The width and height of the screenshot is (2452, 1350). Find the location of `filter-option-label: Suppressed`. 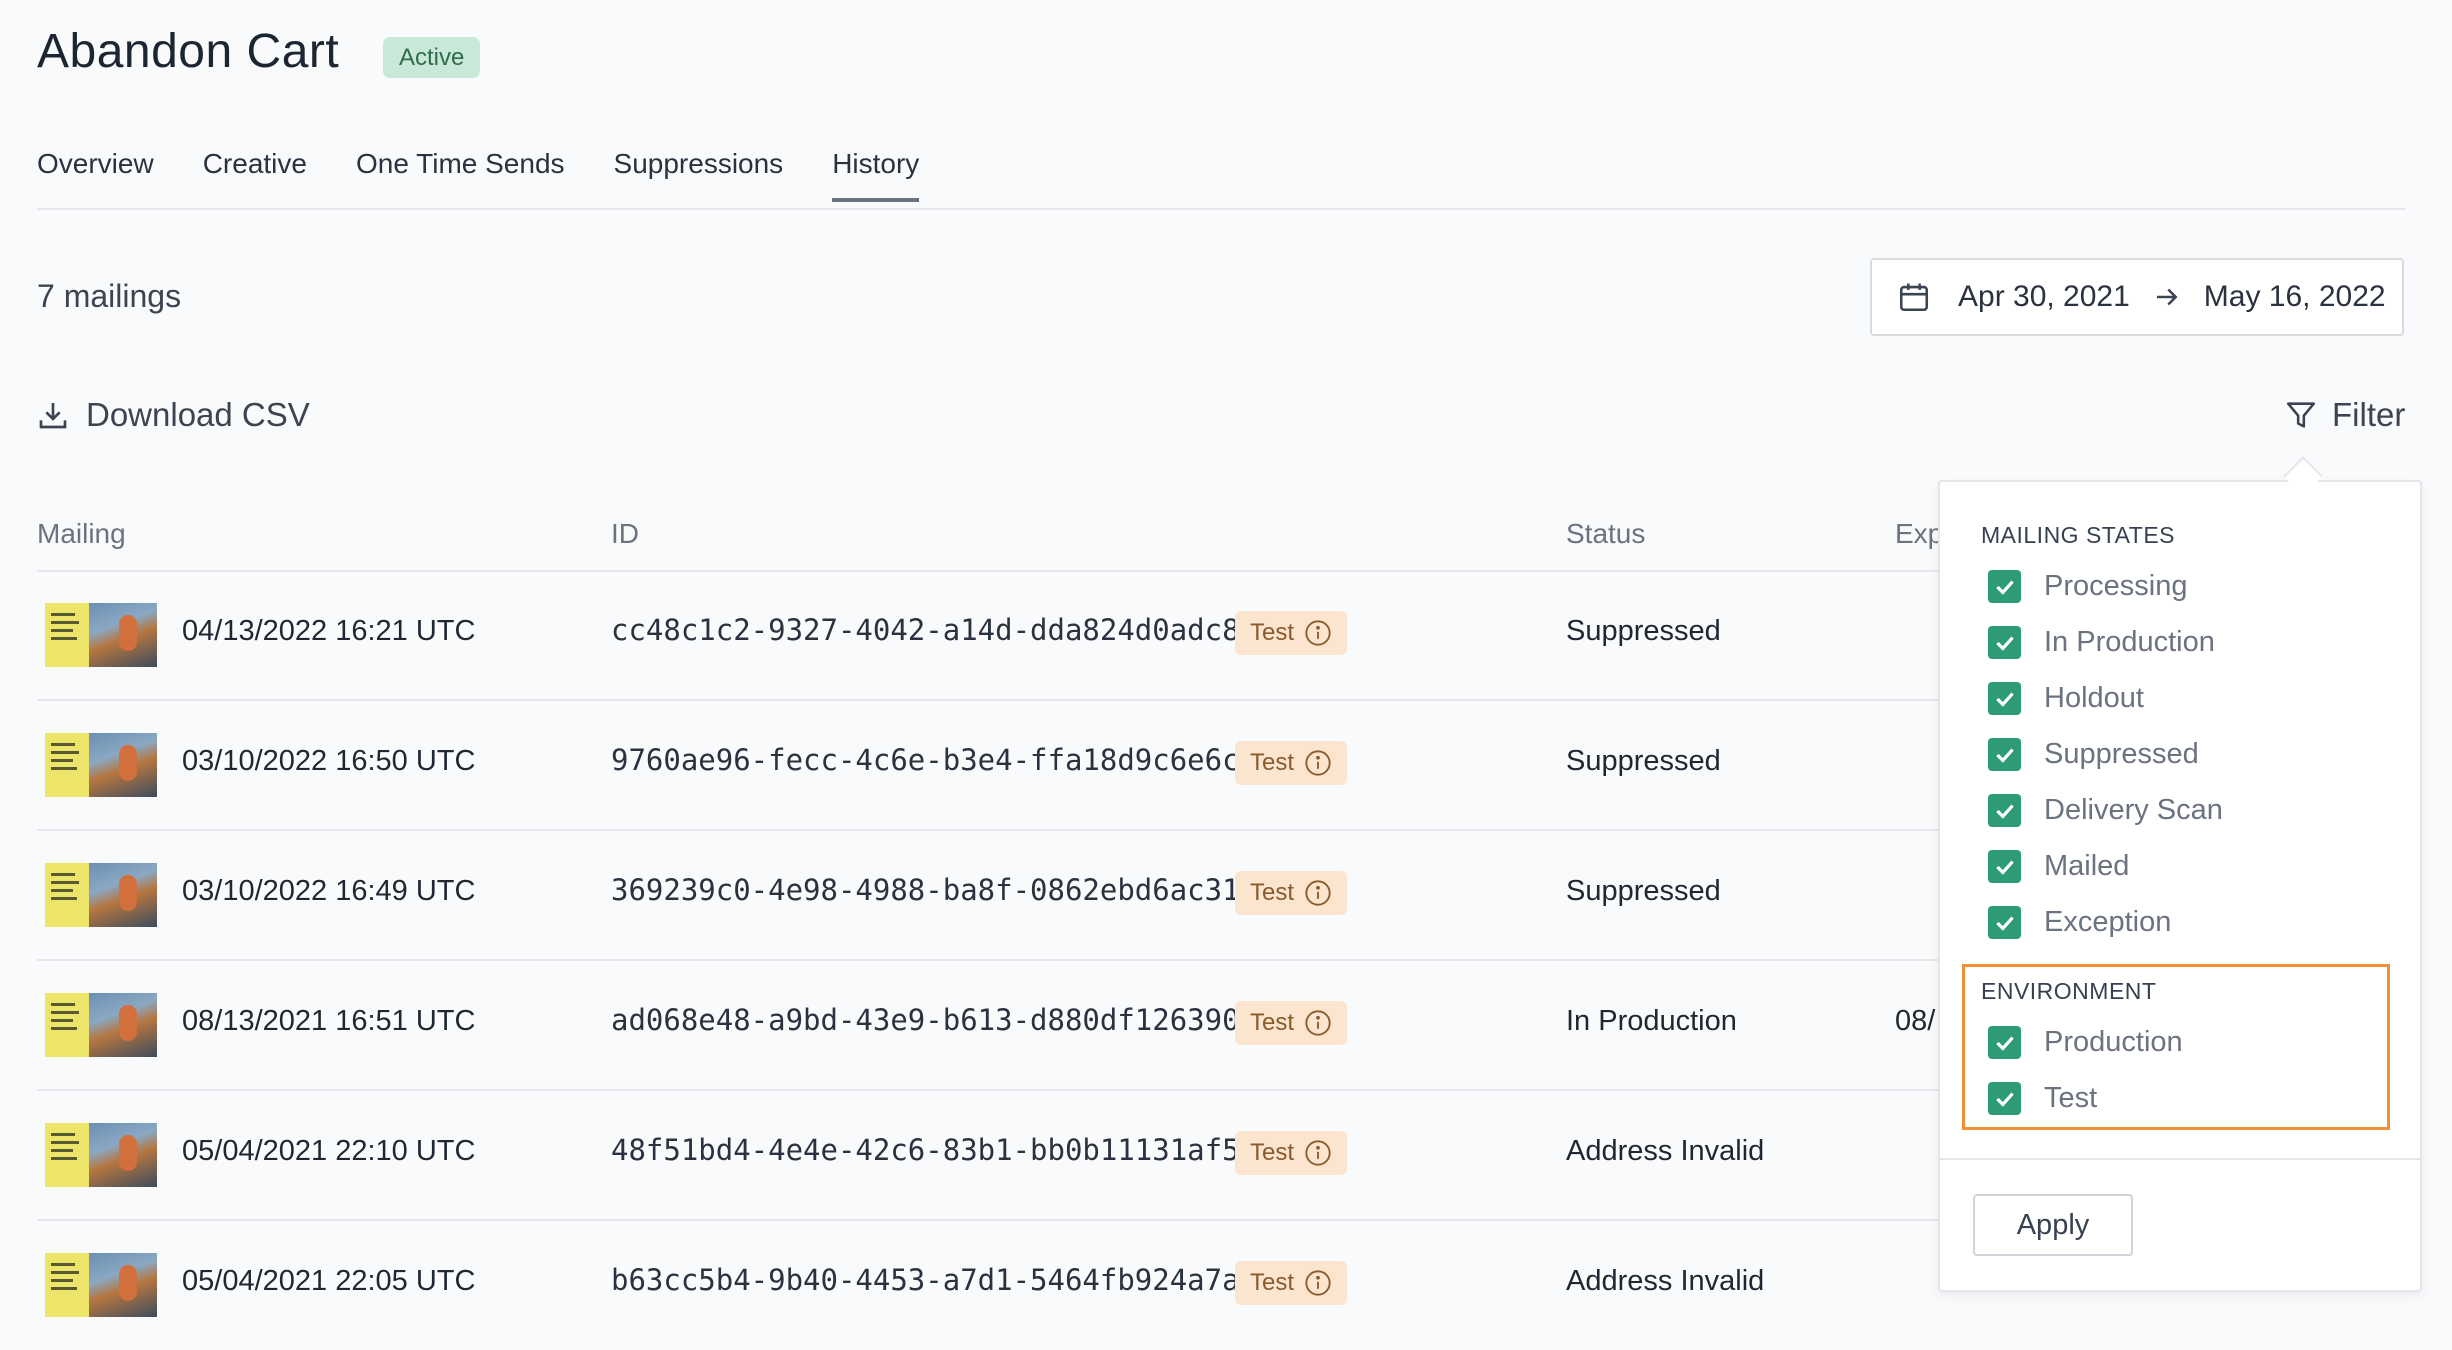

filter-option-label: Suppressed is located at coordinates (2121, 754).